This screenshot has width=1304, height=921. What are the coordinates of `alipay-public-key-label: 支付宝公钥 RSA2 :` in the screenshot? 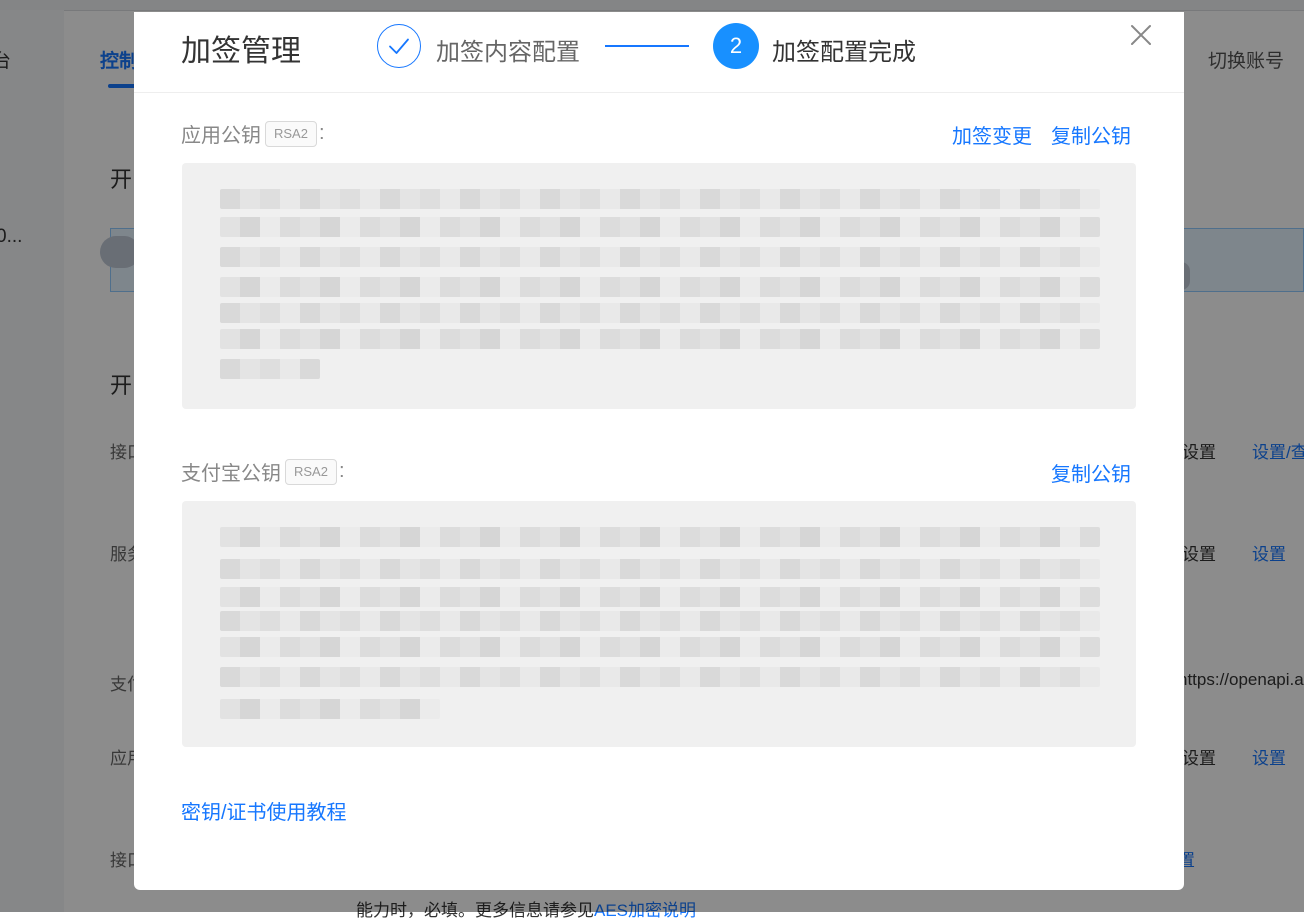 It's located at (263, 471).